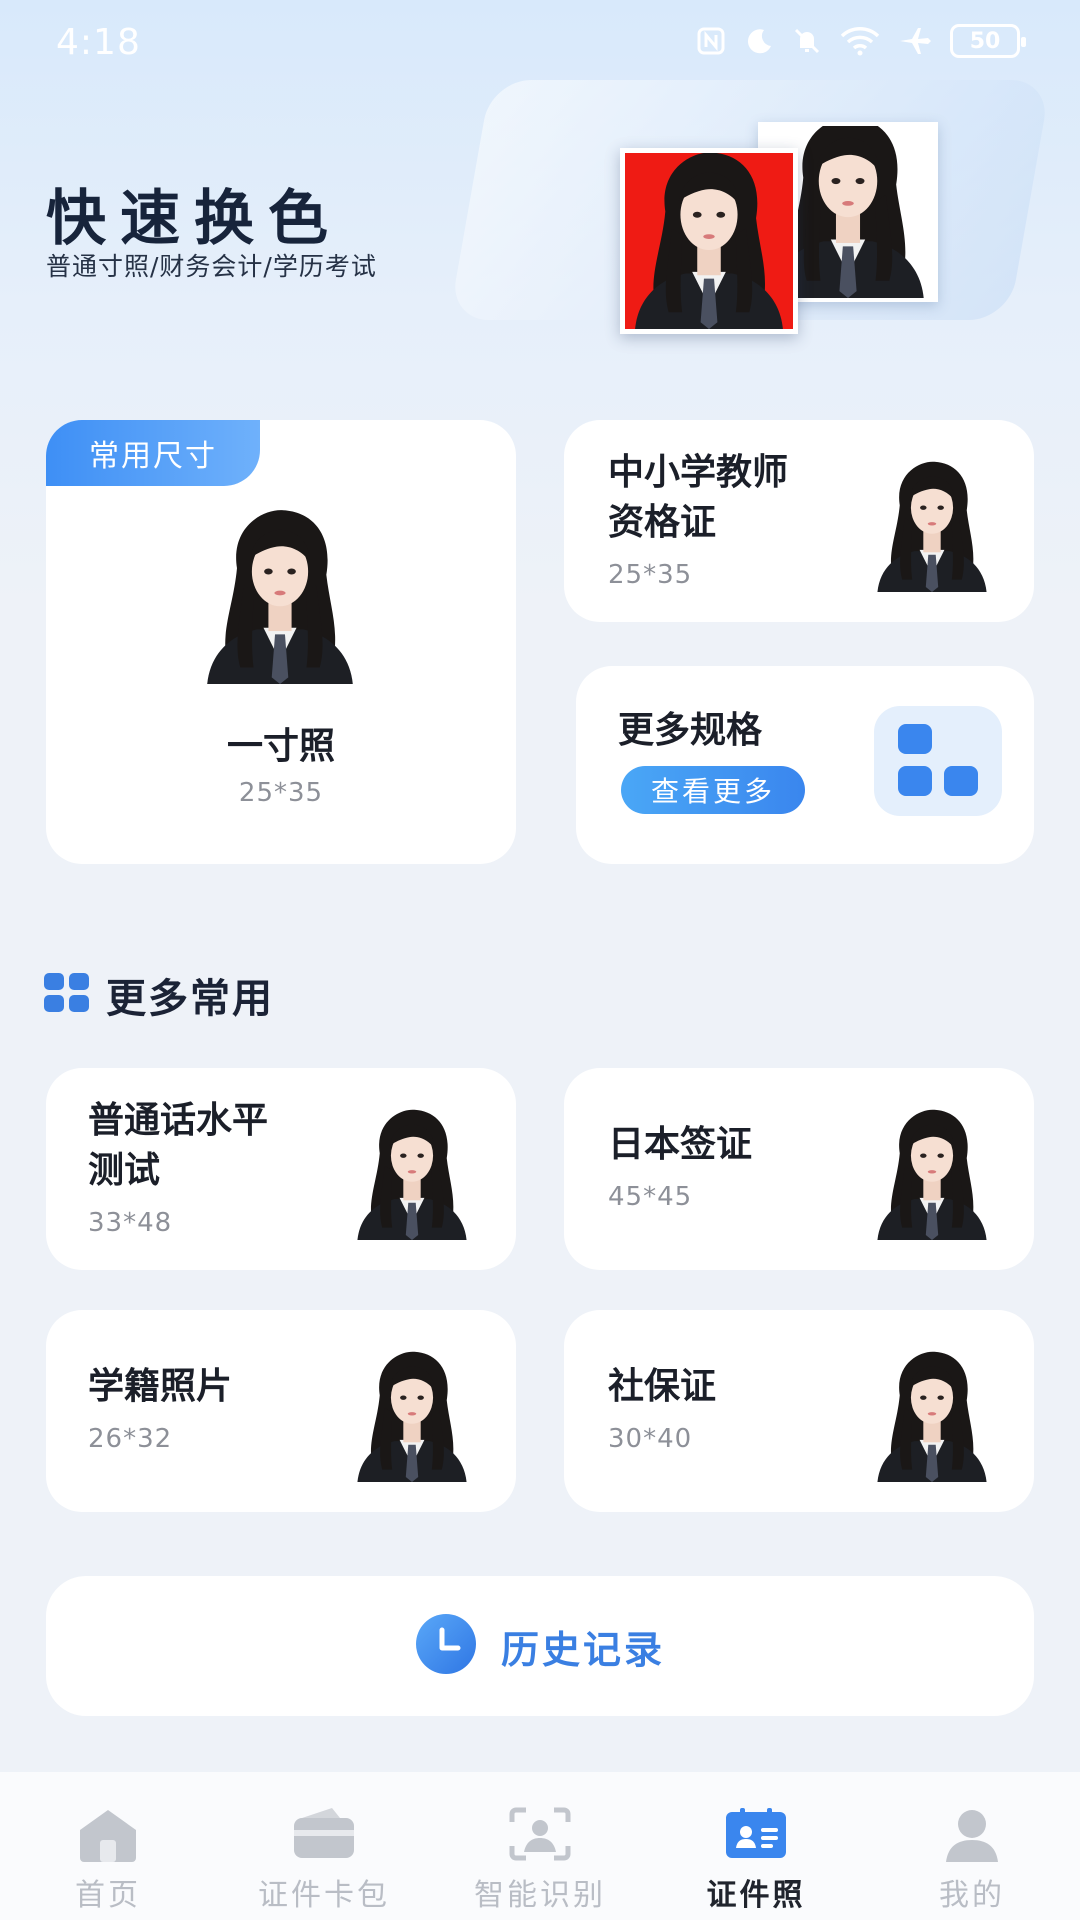  I want to click on hero-subtitle: 普通寸照/财务会计/学历考试, so click(211, 266).